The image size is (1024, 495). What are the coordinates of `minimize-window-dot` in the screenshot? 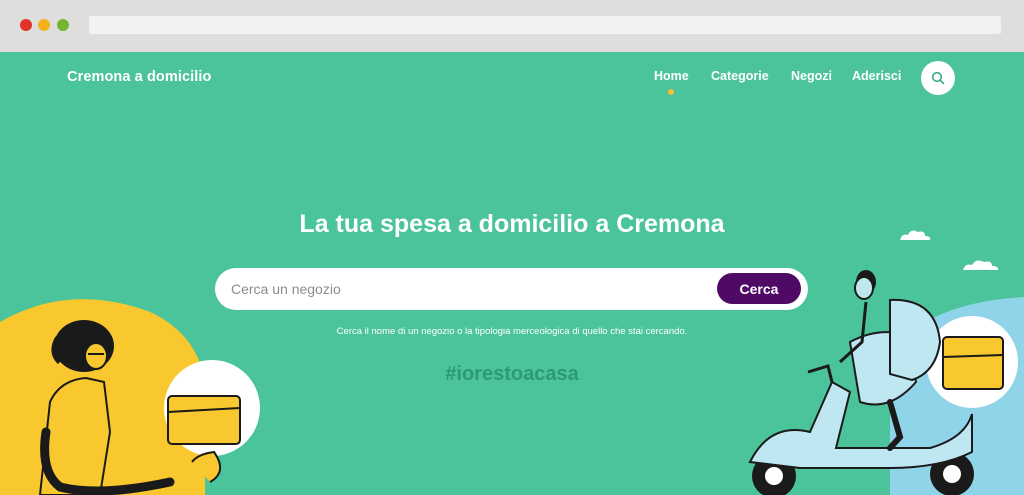 It's located at (44, 25).